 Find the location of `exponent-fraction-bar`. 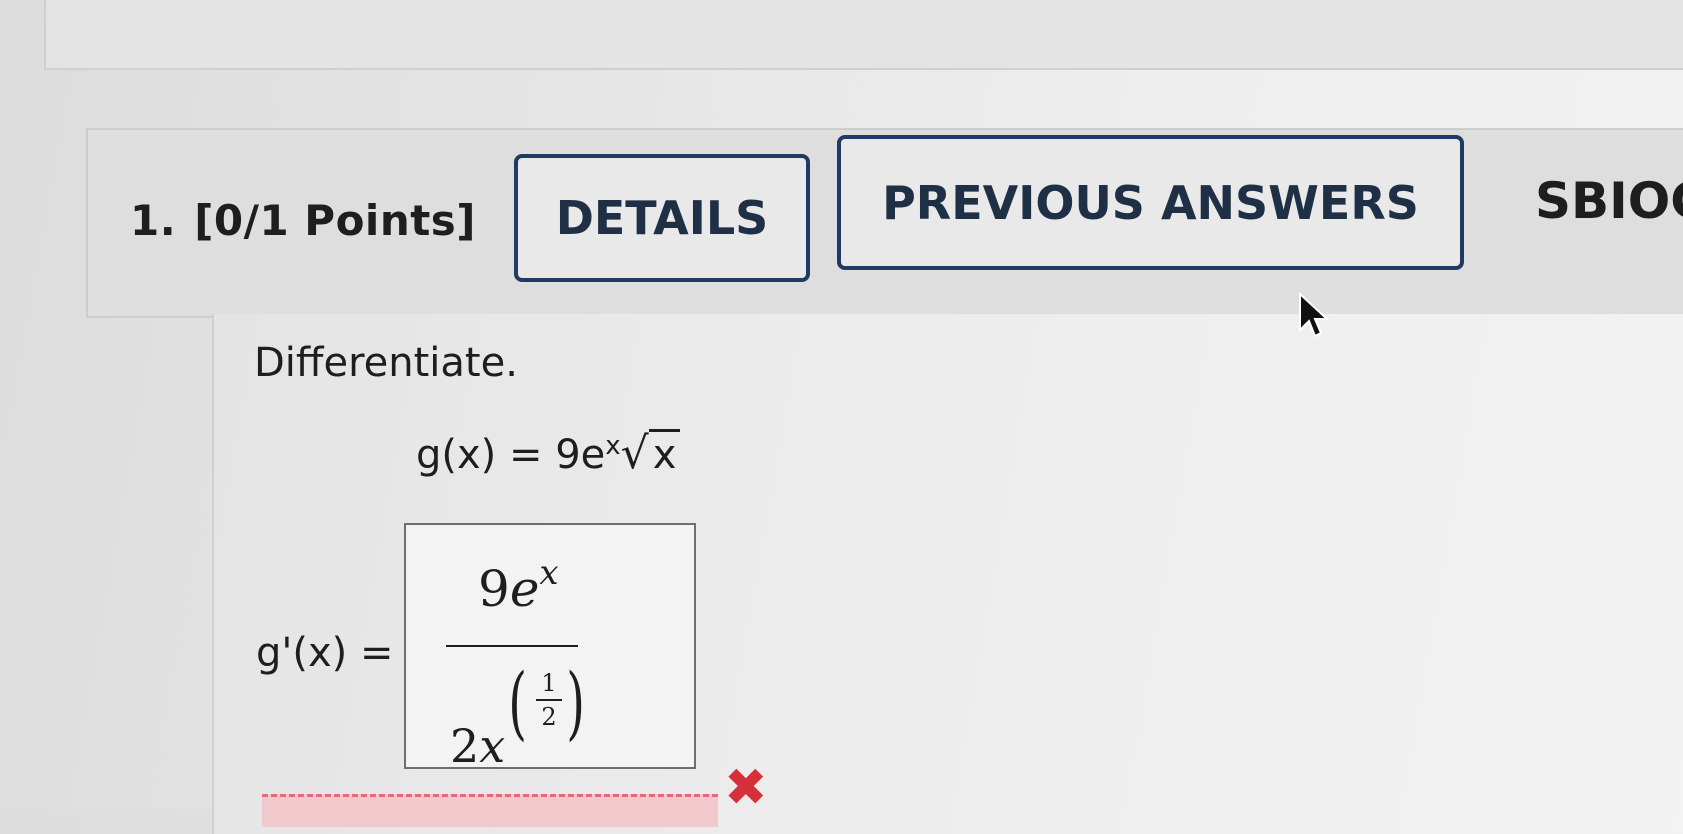

exponent-fraction-bar is located at coordinates (549, 700).